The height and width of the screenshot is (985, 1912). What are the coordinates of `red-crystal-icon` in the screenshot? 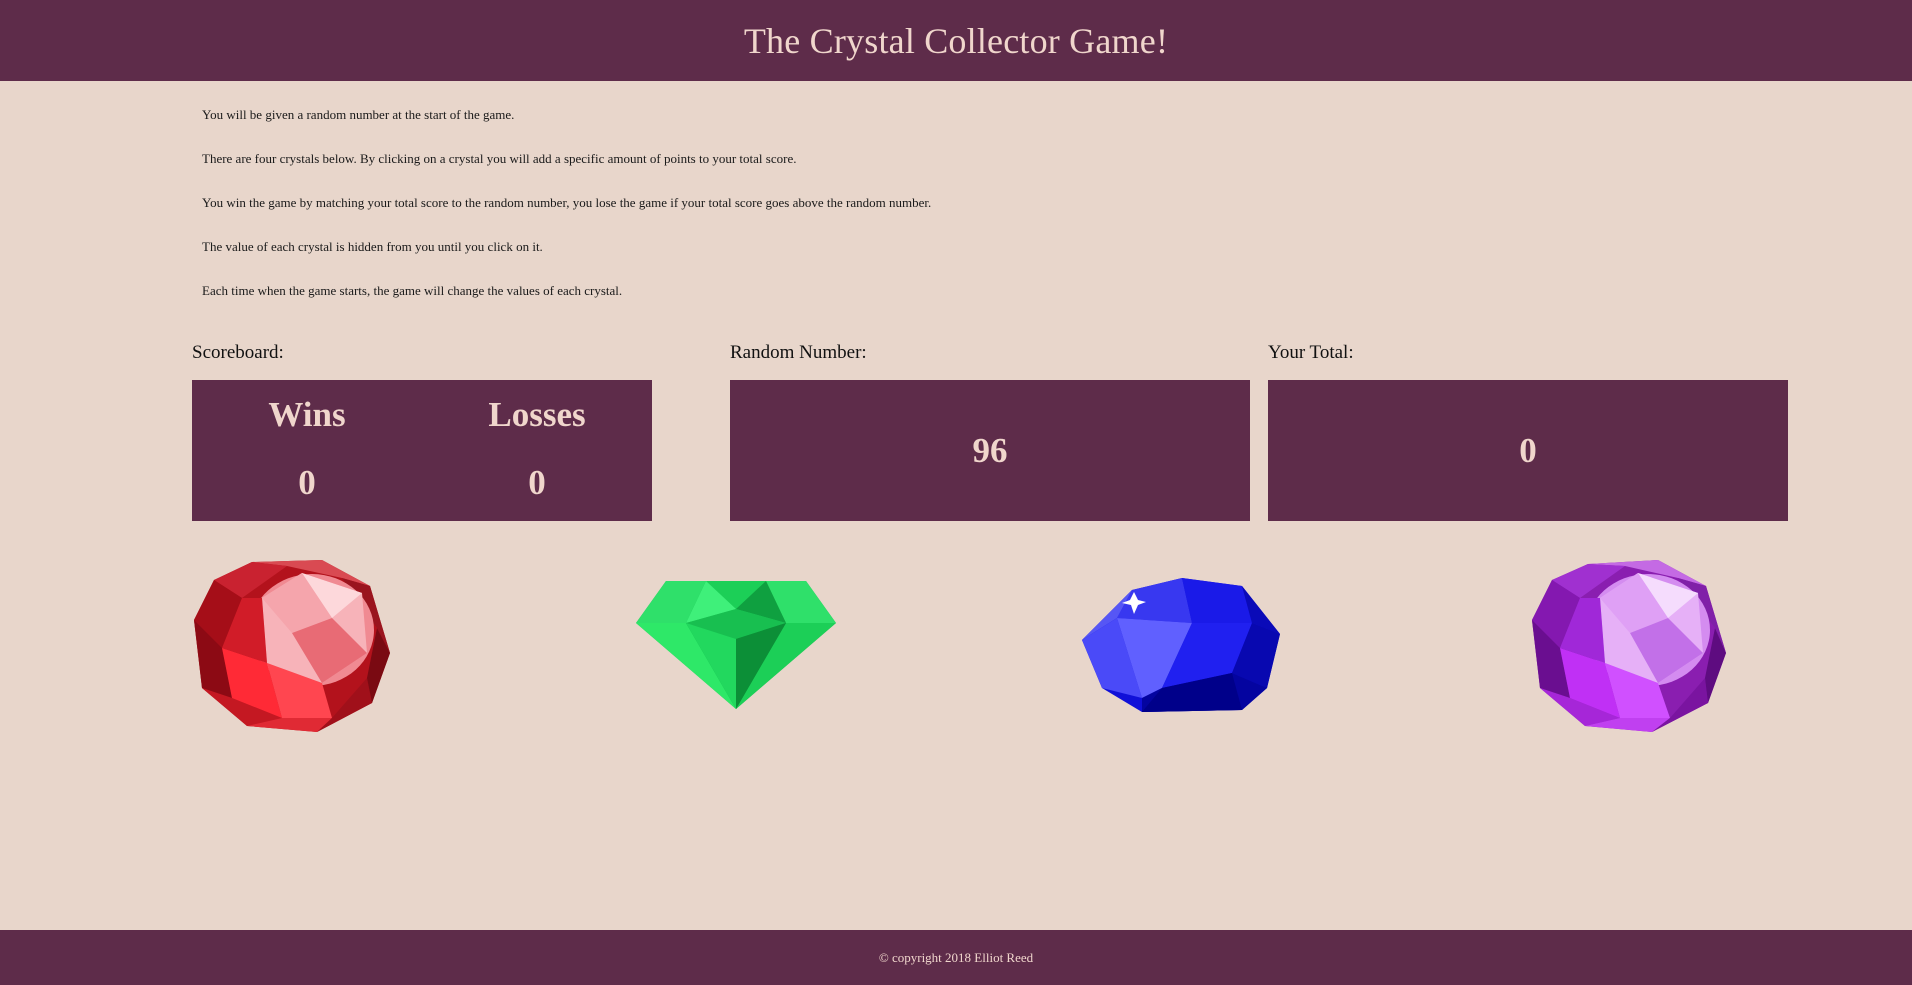 It's located at (292, 646).